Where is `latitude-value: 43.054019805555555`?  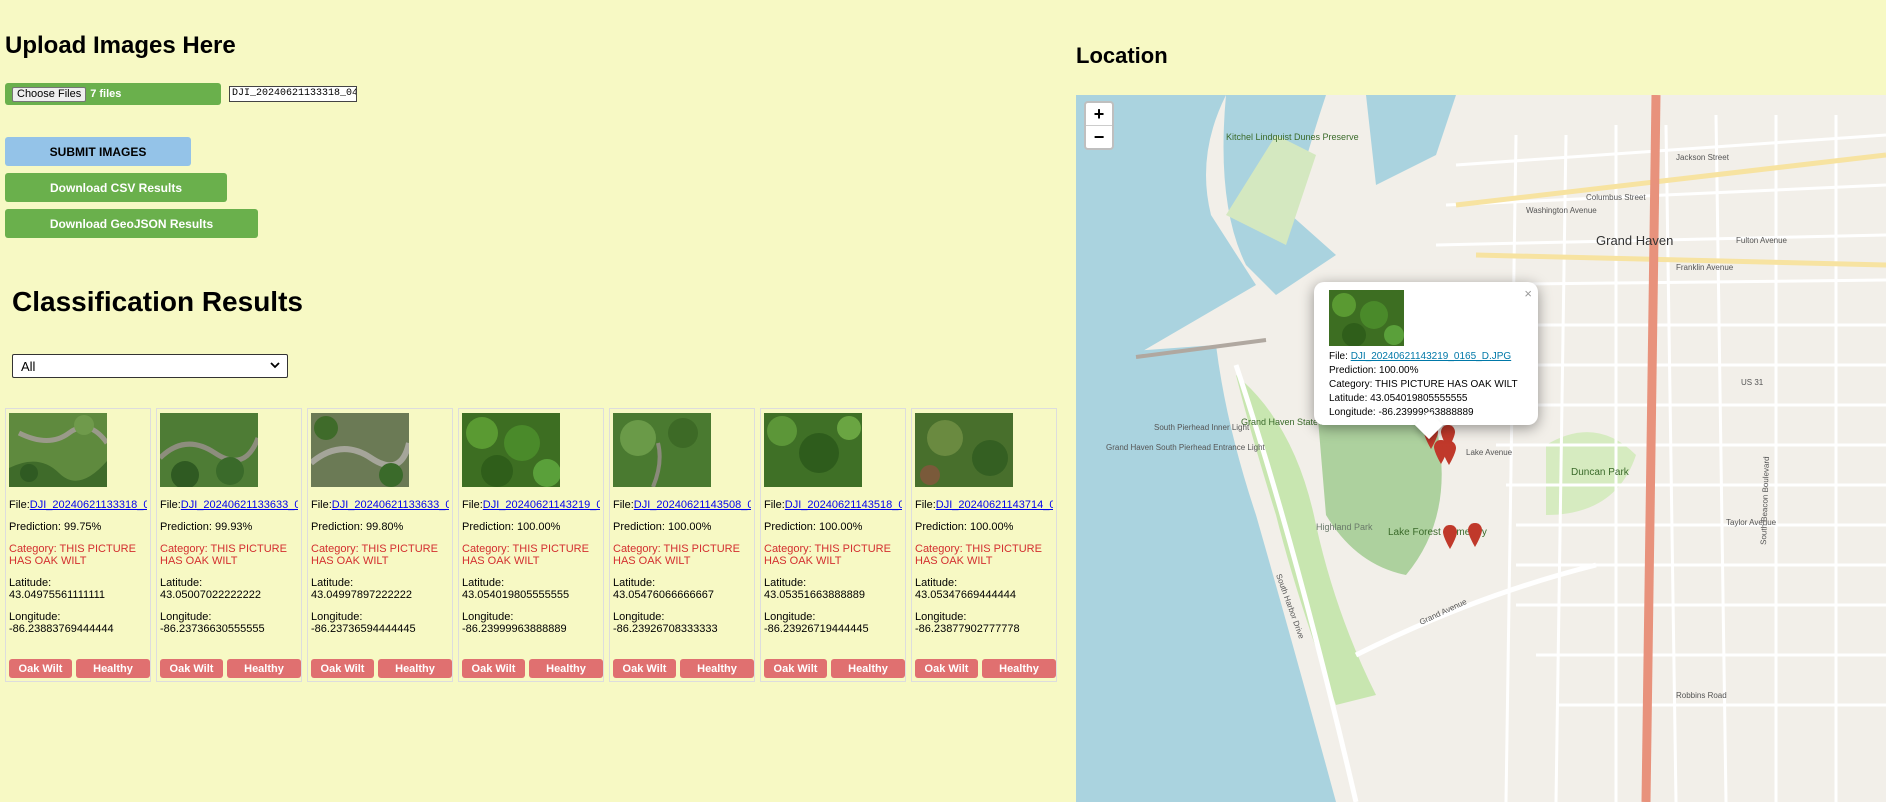
latitude-value: 43.054019805555555 is located at coordinates (516, 595).